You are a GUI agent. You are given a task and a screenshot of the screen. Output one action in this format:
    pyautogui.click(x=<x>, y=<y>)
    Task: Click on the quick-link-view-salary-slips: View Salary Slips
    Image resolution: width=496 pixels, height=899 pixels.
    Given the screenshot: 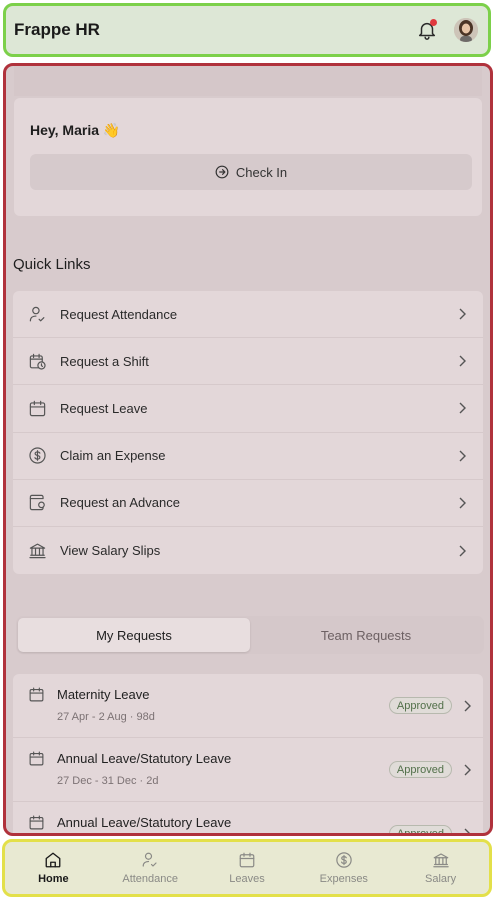 What is the action you would take?
    pyautogui.click(x=248, y=550)
    